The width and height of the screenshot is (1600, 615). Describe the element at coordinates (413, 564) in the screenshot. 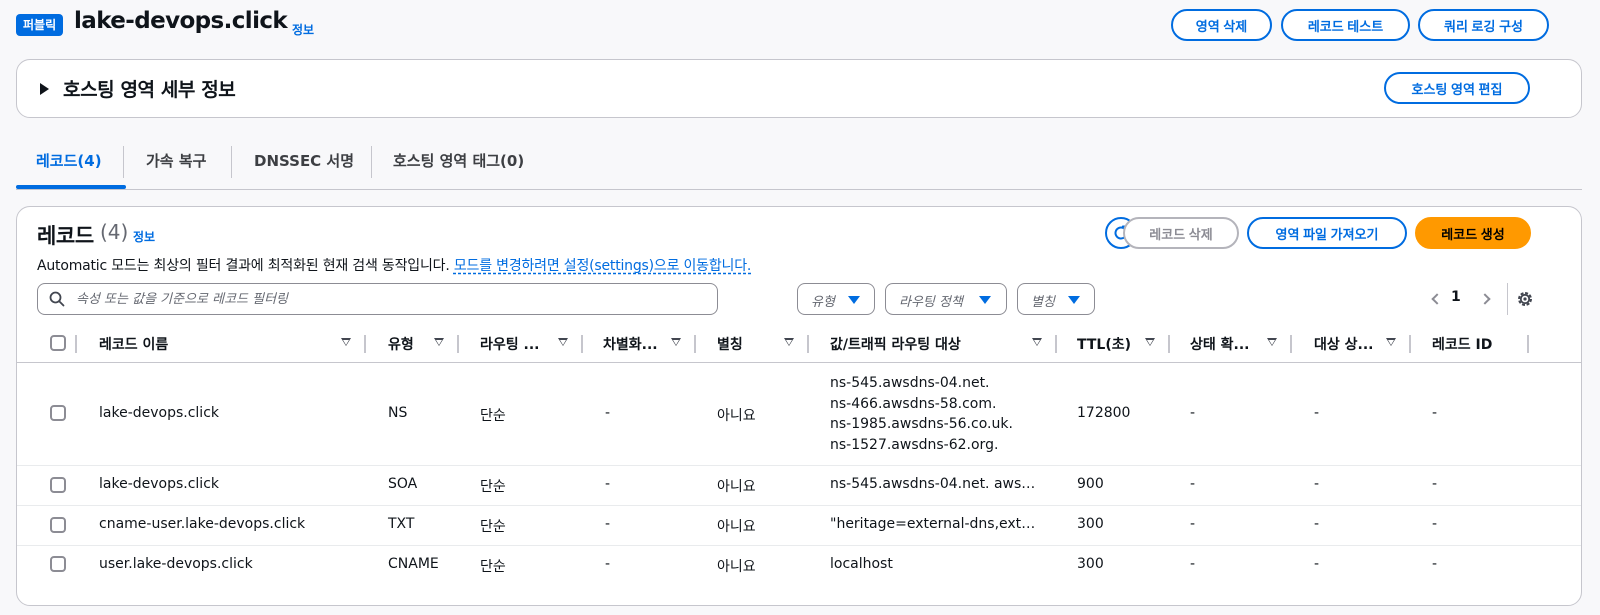

I see `record-type: CNAME` at that location.